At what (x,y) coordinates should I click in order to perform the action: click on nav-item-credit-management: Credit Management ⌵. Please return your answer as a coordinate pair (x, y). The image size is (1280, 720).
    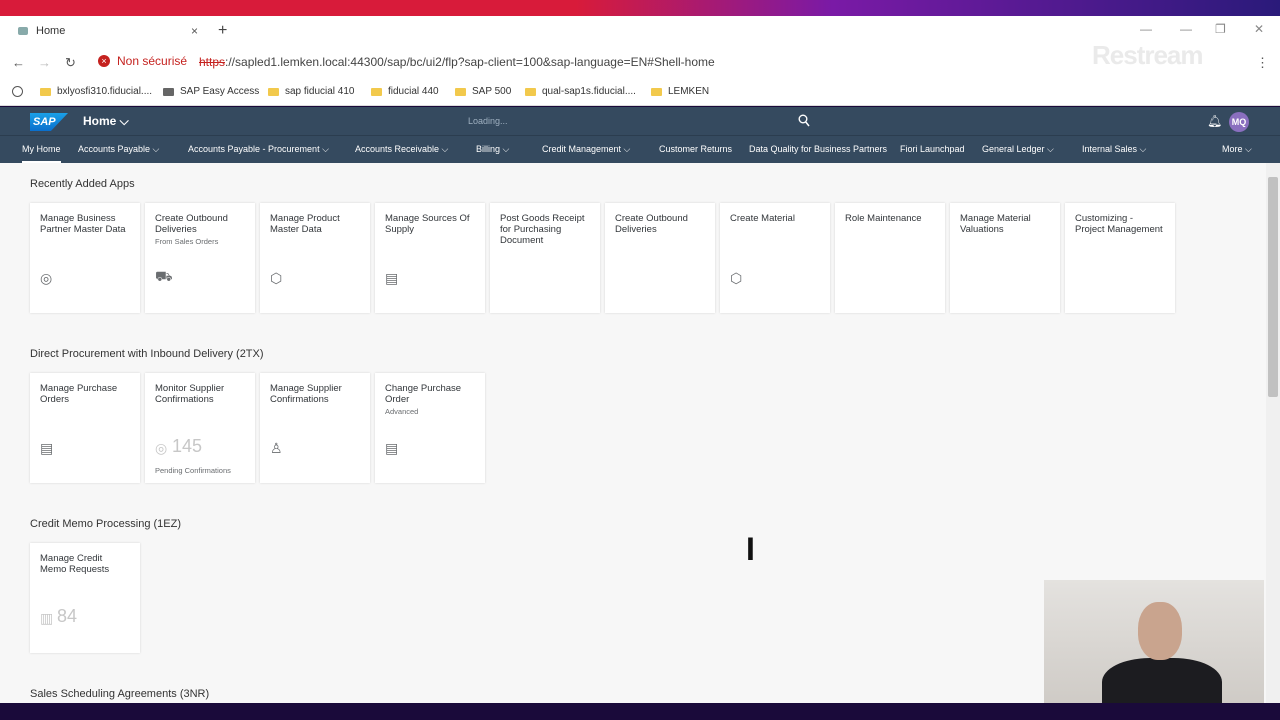
    Looking at the image, I should click on (586, 149).